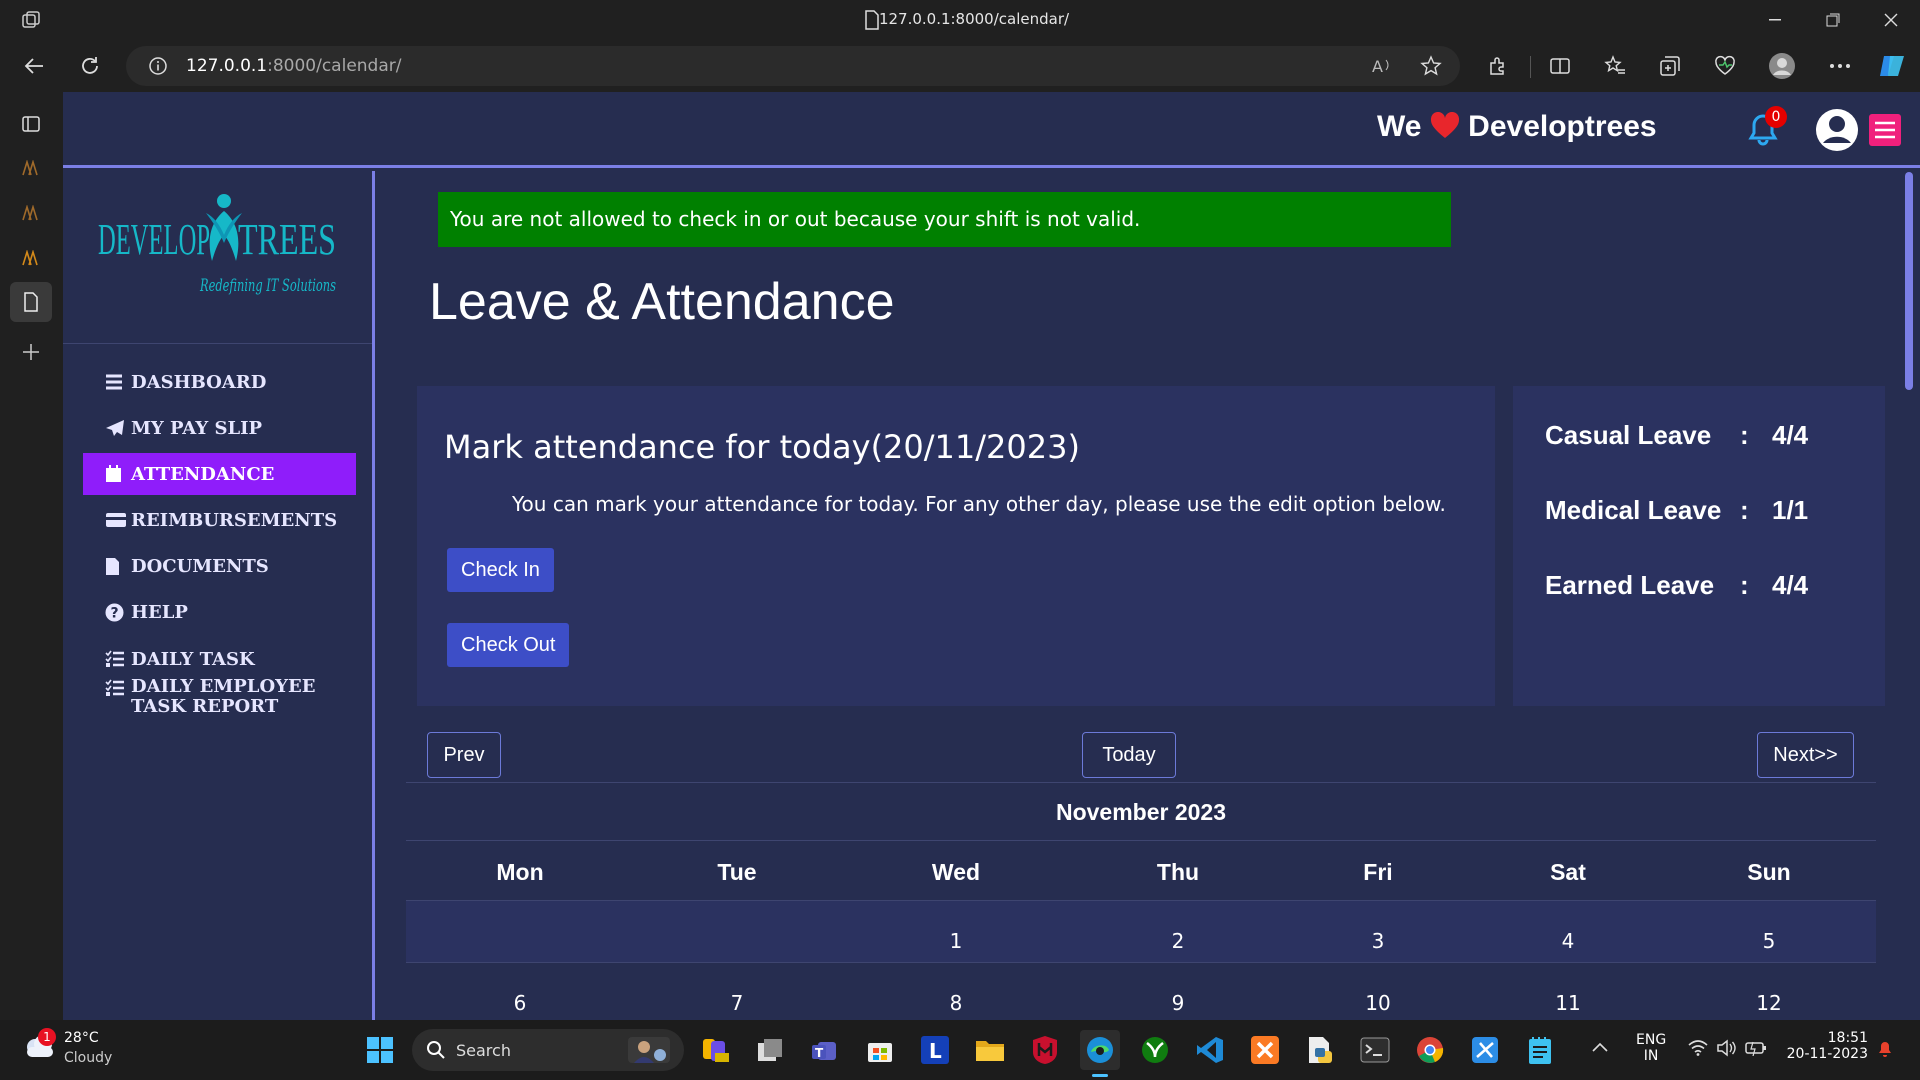 The height and width of the screenshot is (1080, 1920). Describe the element at coordinates (219, 659) in the screenshot. I see `sidebar-item-daily-task: DAILY TASK` at that location.